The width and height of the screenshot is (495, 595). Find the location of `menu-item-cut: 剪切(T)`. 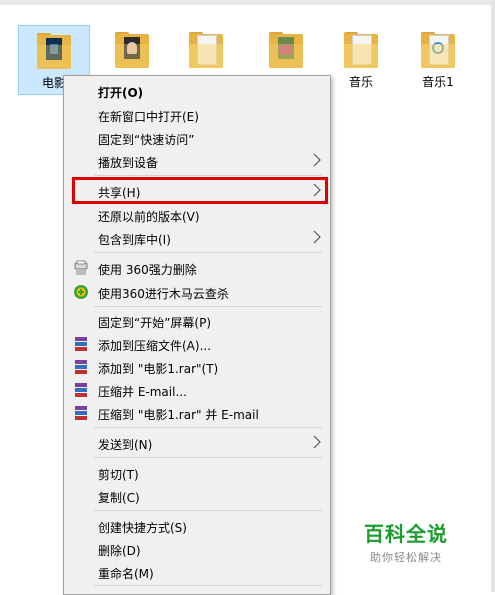

menu-item-cut: 剪切(T) is located at coordinates (197, 473).